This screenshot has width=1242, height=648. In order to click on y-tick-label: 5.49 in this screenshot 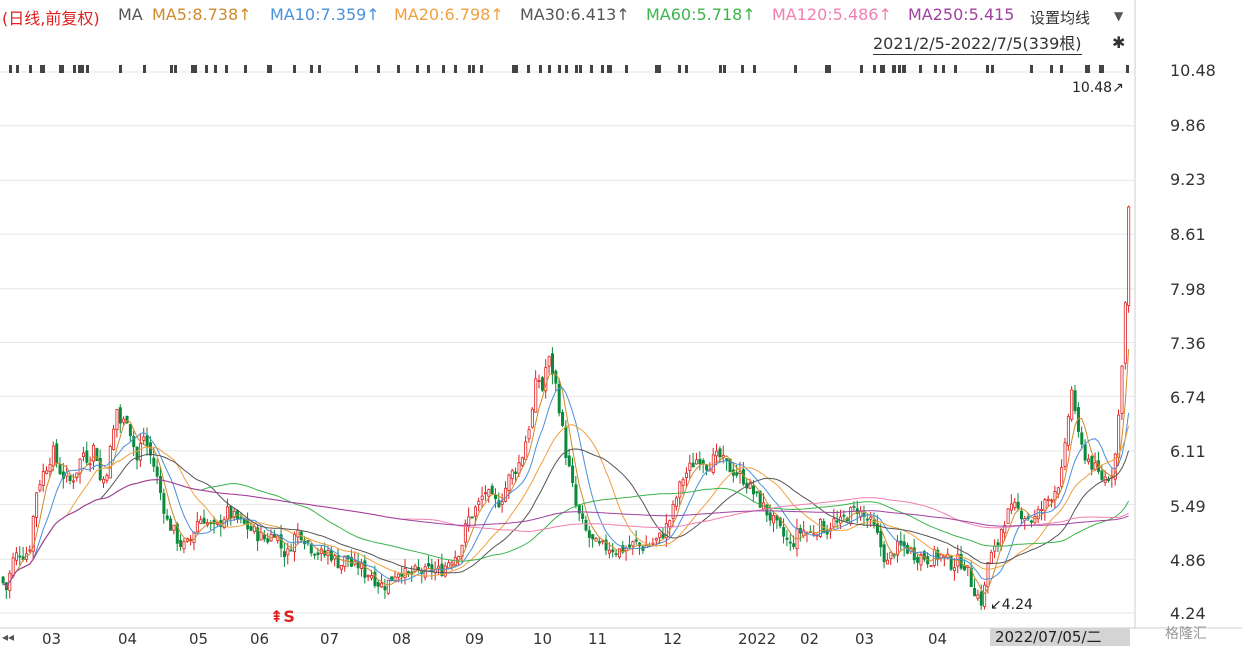, I will do `click(1188, 506)`.